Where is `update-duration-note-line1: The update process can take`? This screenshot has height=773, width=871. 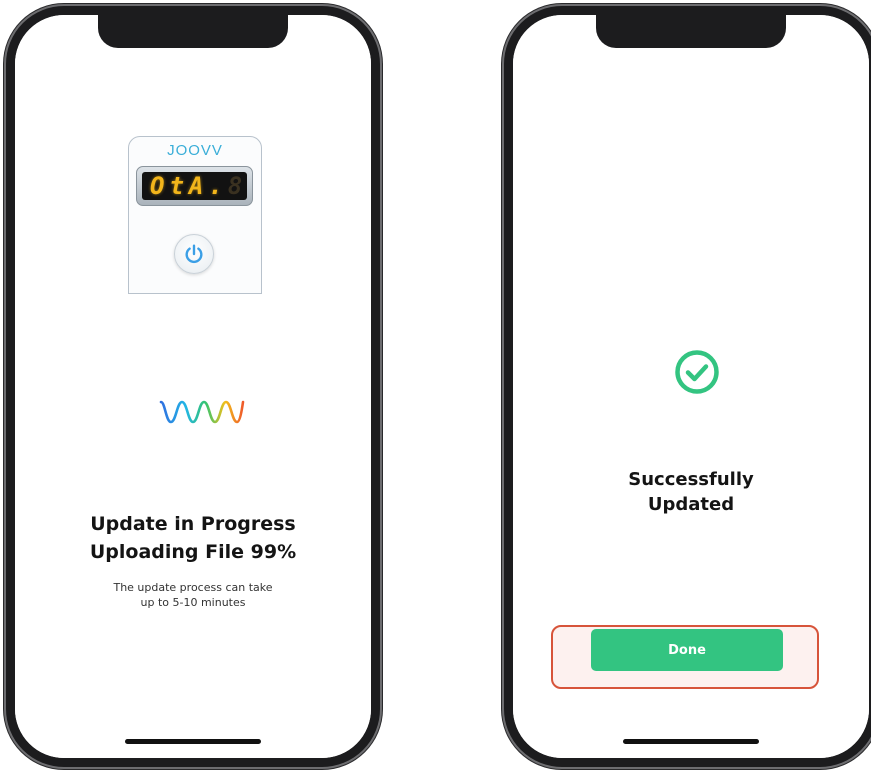
update-duration-note-line1: The update process can take is located at coordinates (193, 587).